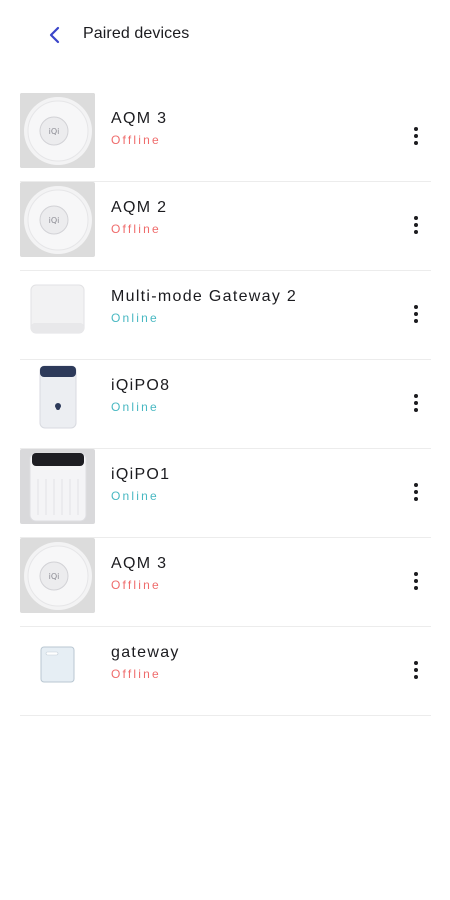 This screenshot has width=450, height=900. I want to click on device-name: iQiPO1, so click(141, 474).